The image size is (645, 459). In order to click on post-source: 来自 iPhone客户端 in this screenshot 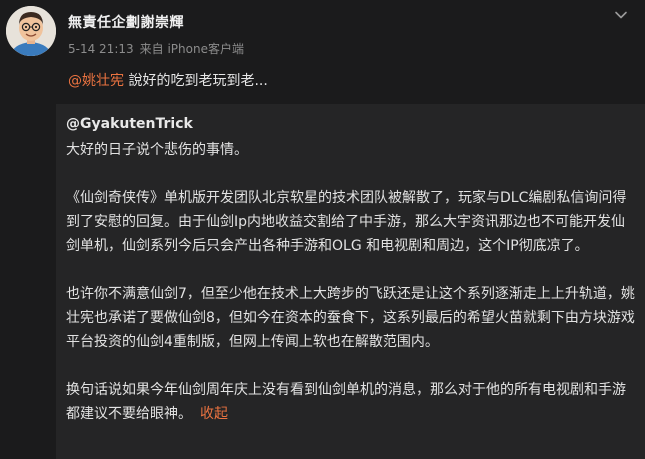, I will do `click(191, 49)`.